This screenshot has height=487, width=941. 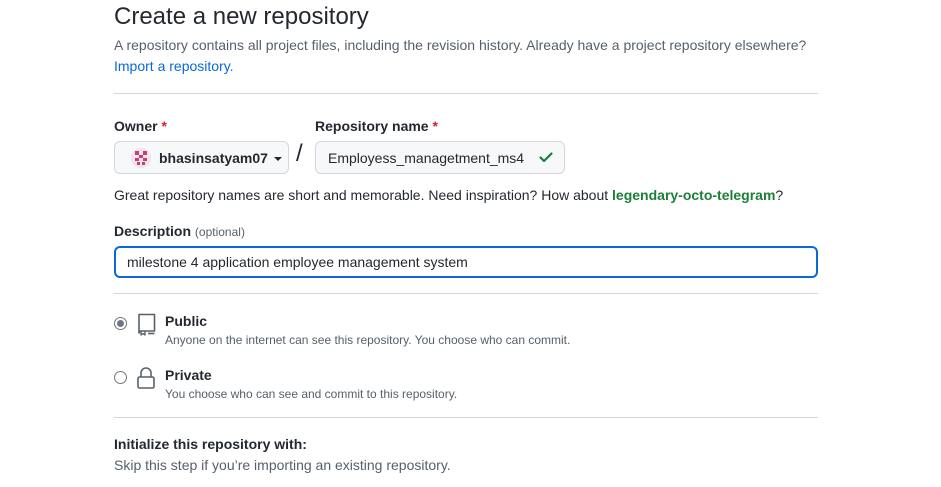 I want to click on repository-name-label-text: Repository name, so click(x=372, y=126).